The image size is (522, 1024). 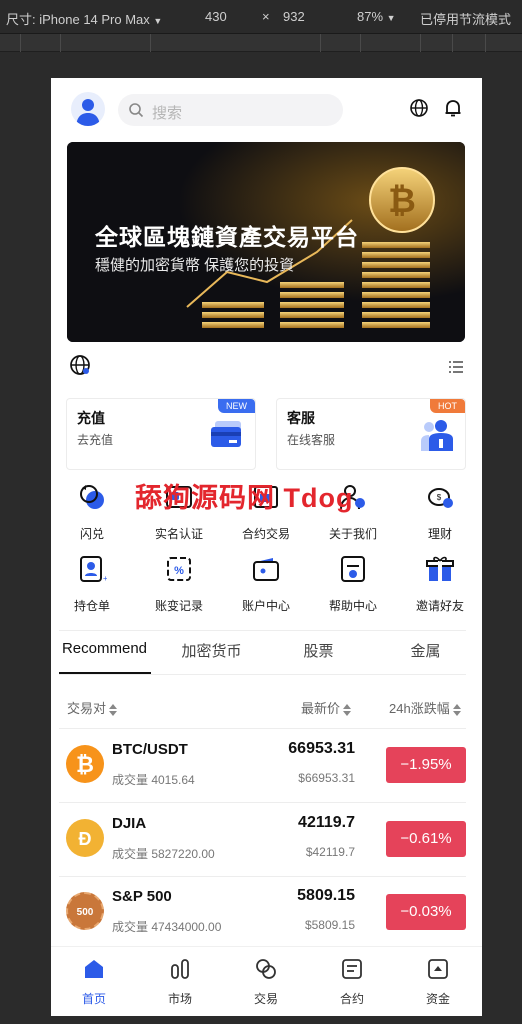 What do you see at coordinates (376, 16) in the screenshot?
I see `zoom-select: 87% ▼` at bounding box center [376, 16].